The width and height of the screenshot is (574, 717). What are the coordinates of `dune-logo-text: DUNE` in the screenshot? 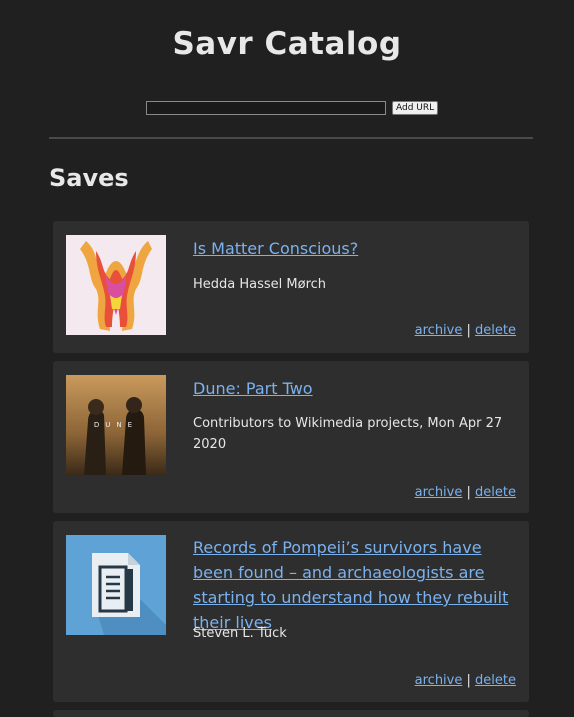 It's located at (116, 425).